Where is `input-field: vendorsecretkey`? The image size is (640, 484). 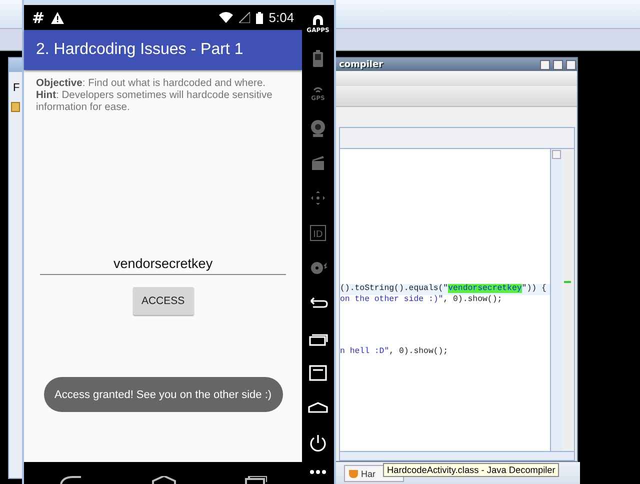 input-field: vendorsecretkey is located at coordinates (163, 264).